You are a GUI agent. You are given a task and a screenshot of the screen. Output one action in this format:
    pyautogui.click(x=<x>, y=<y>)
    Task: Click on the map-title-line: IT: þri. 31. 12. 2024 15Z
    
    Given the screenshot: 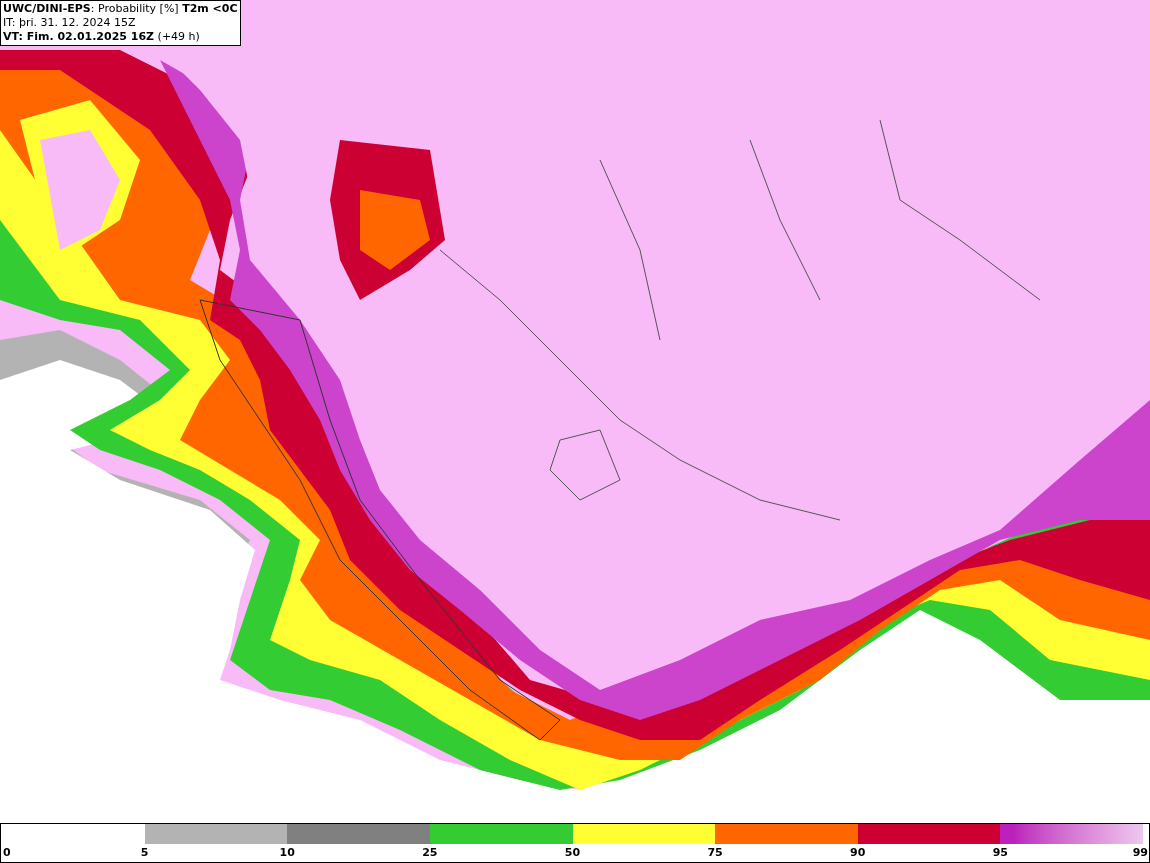 What is the action you would take?
    pyautogui.click(x=70, y=23)
    